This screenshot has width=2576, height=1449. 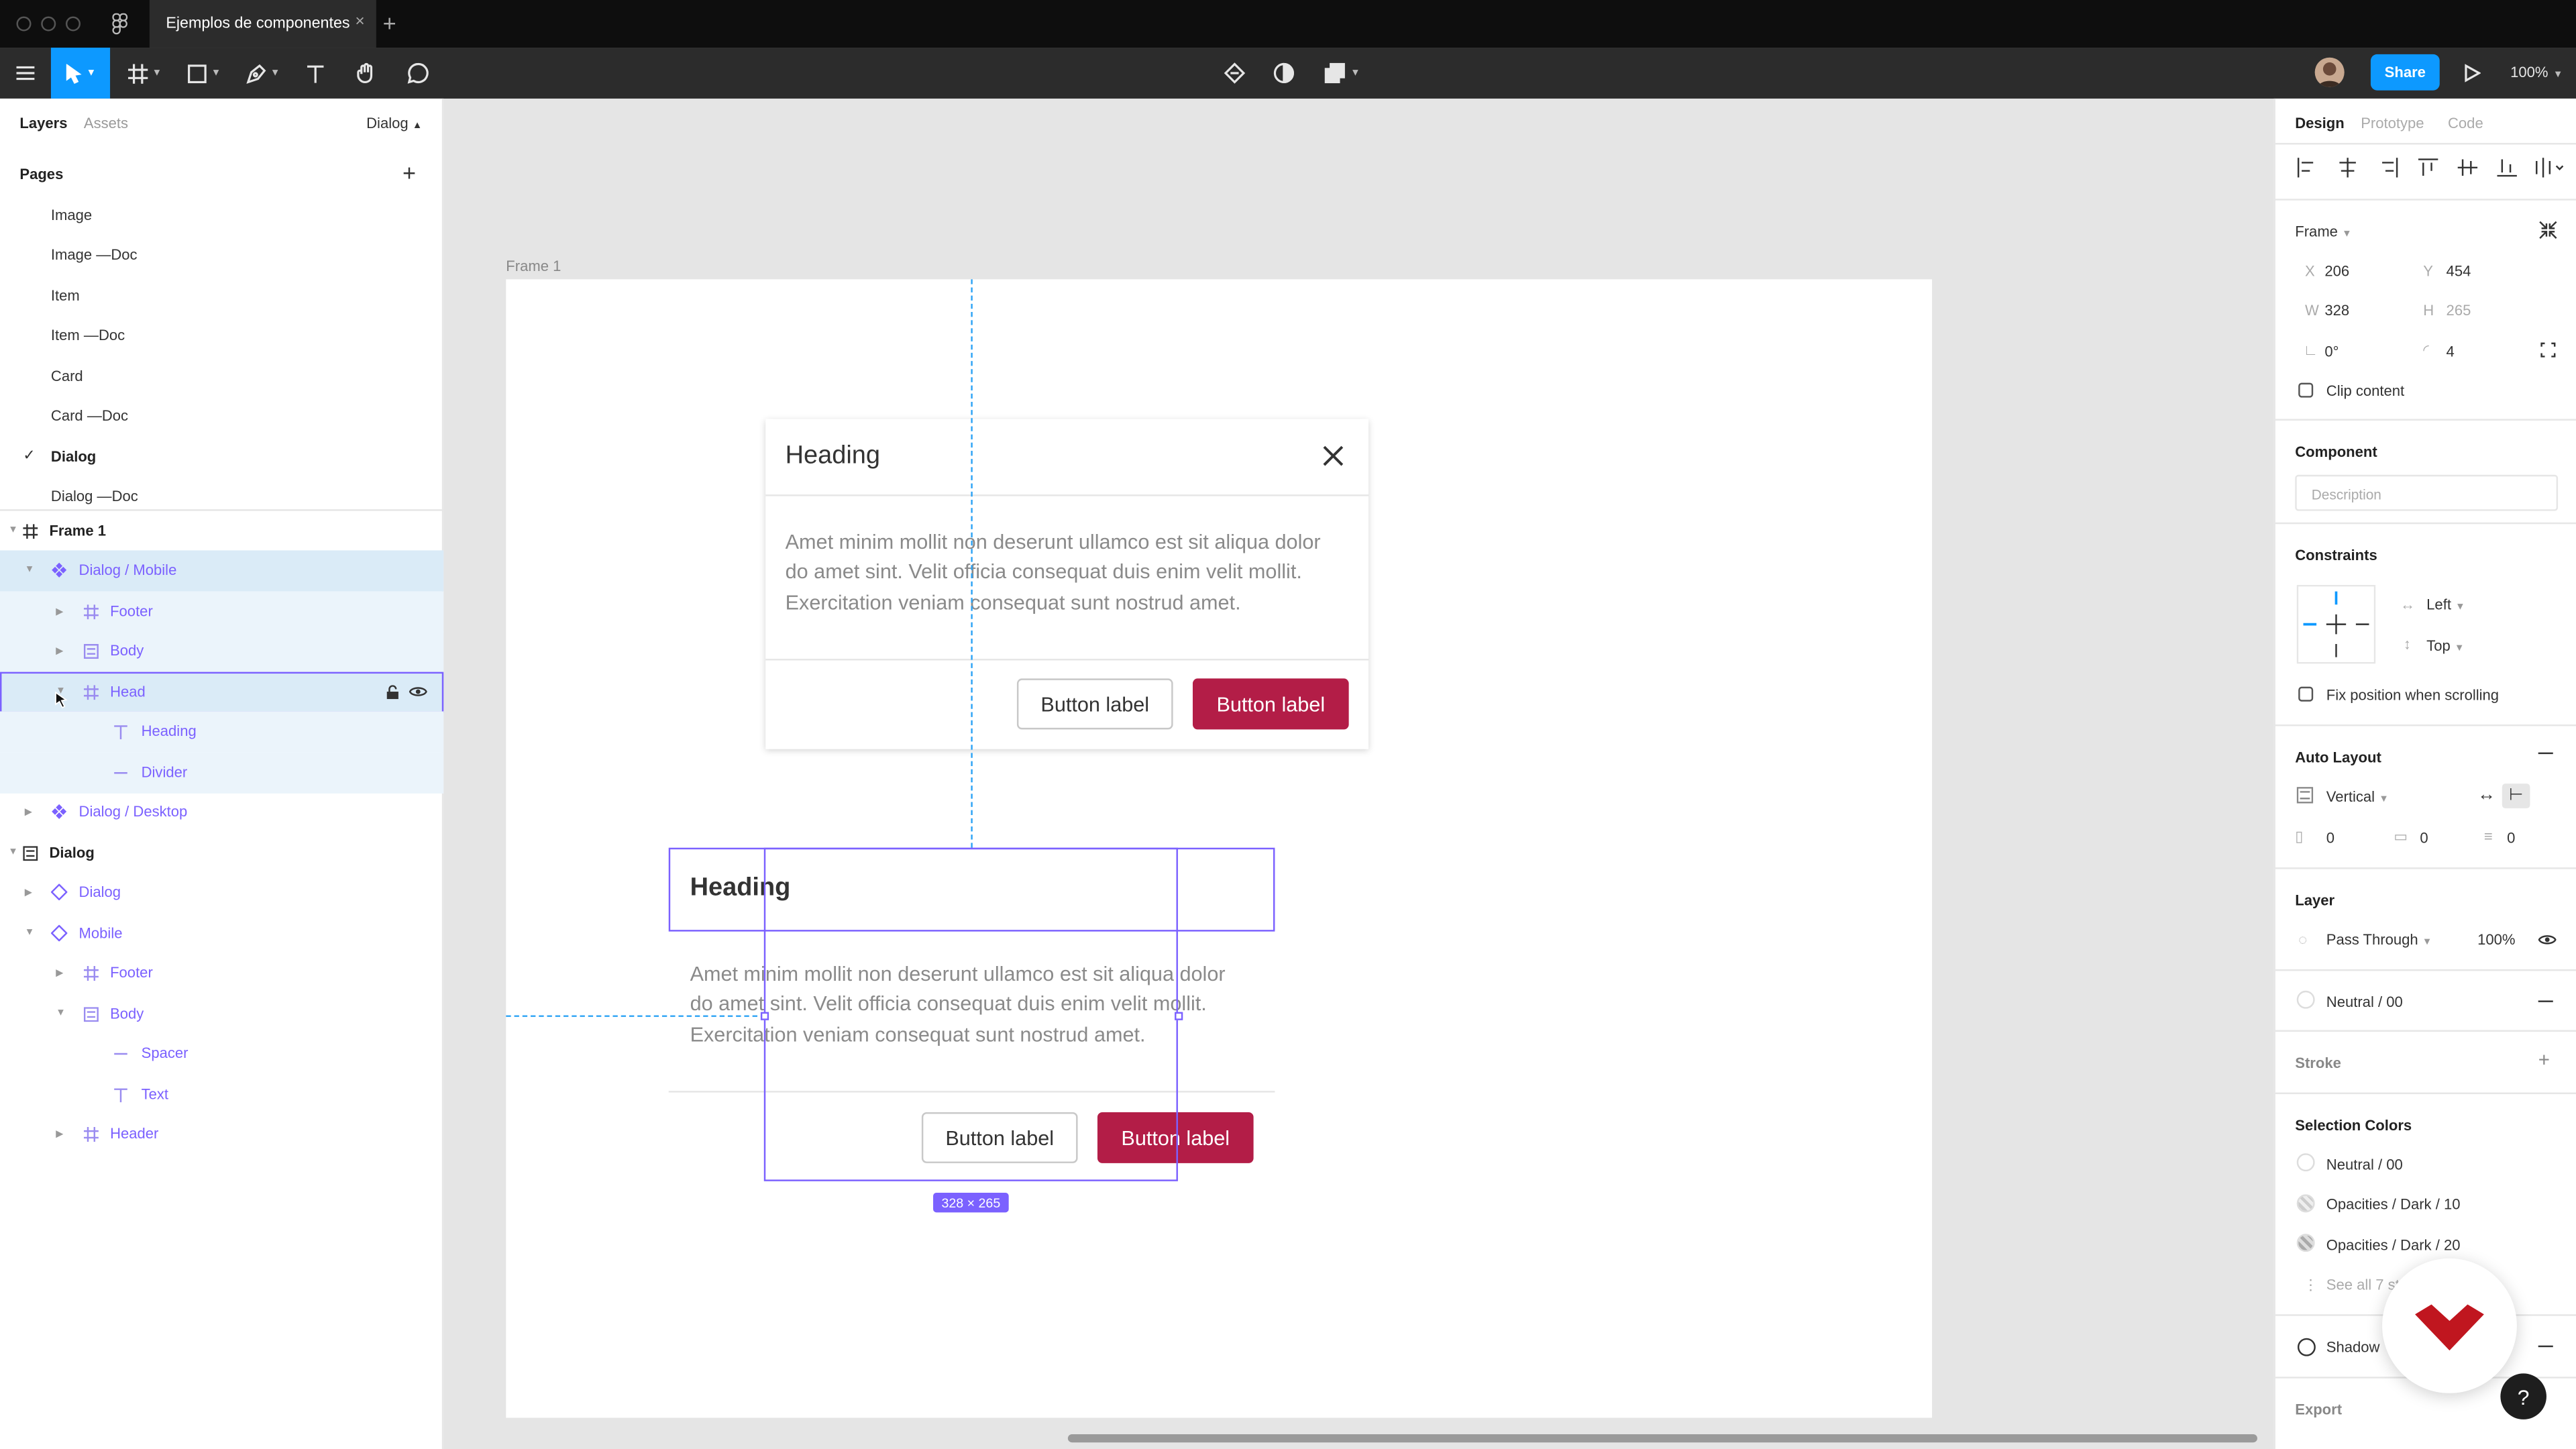 What do you see at coordinates (221, 531) in the screenshot?
I see `layer-row: ▼ Frame 1` at bounding box center [221, 531].